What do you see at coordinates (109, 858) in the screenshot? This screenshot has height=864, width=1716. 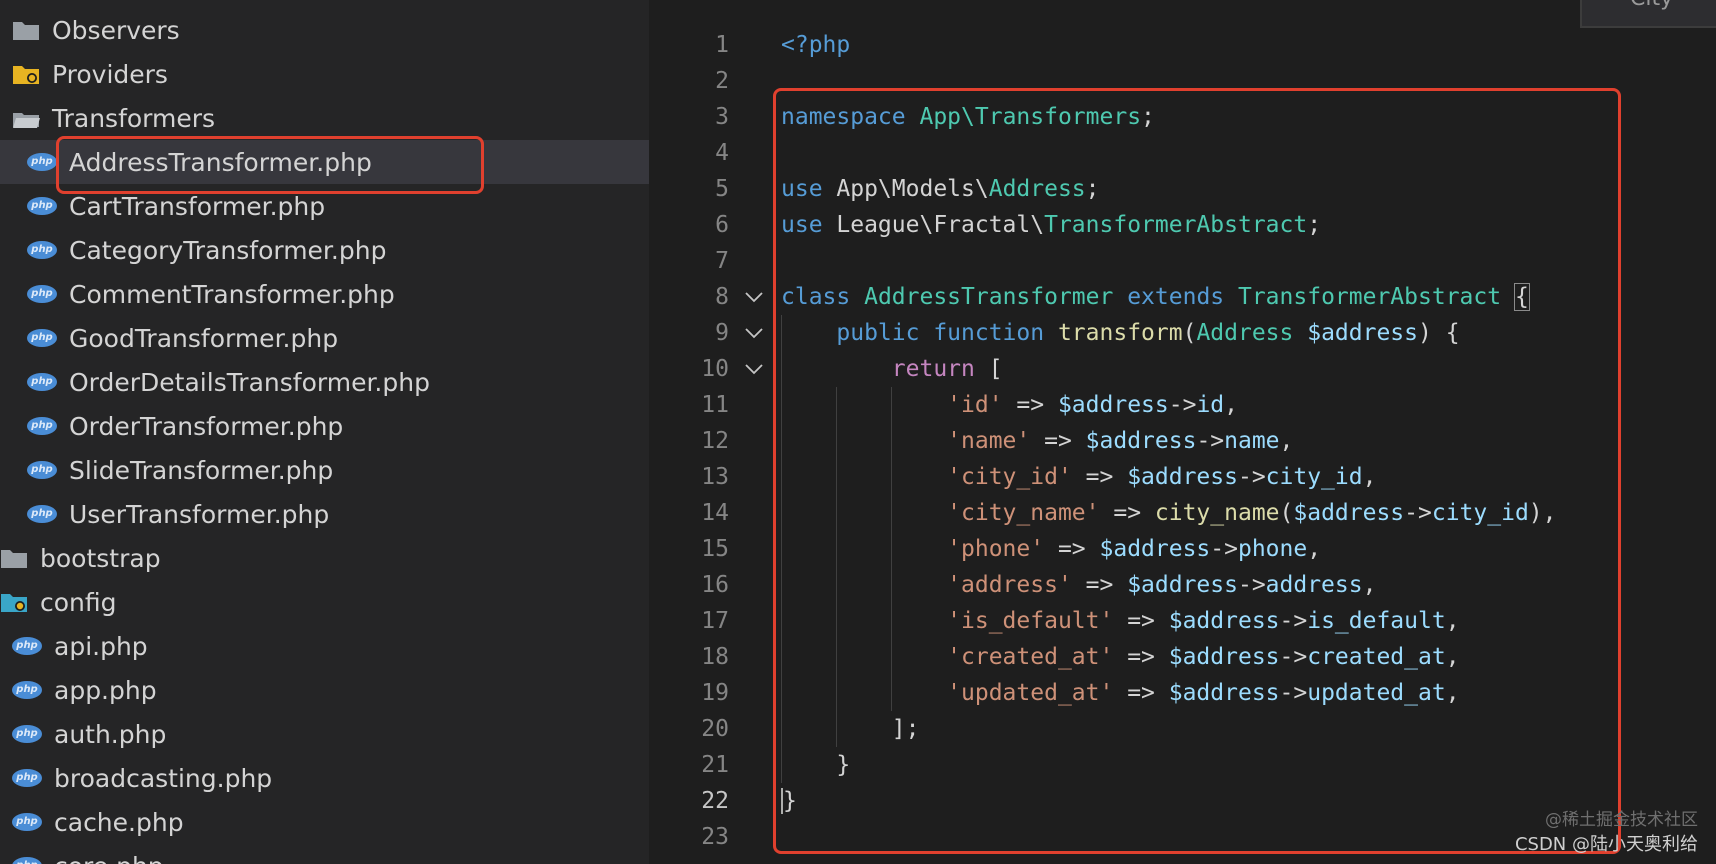 I see `tree-item-label: core.php` at bounding box center [109, 858].